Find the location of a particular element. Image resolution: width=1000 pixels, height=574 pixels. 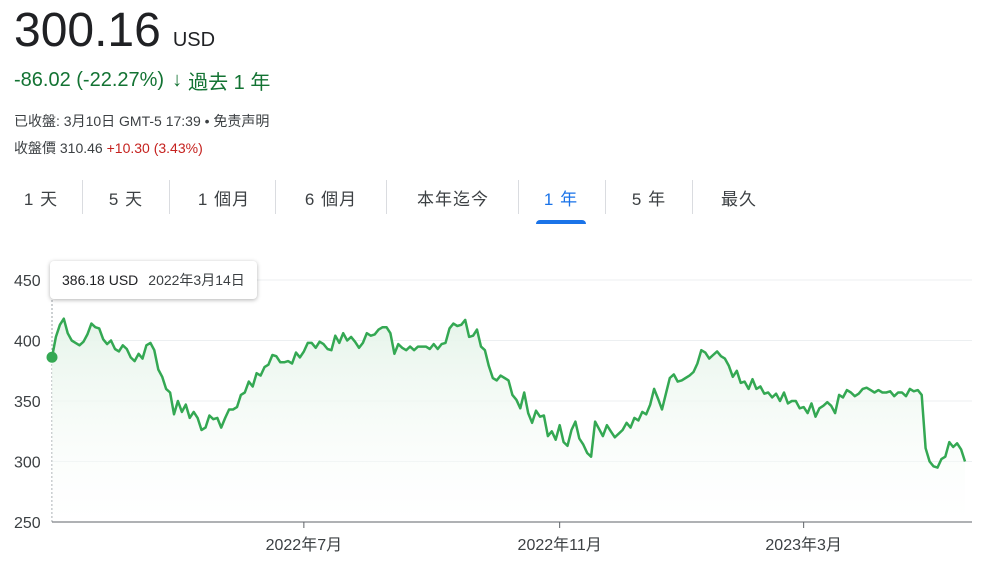

tooltip-date: 2022年3月14日 is located at coordinates (196, 280).